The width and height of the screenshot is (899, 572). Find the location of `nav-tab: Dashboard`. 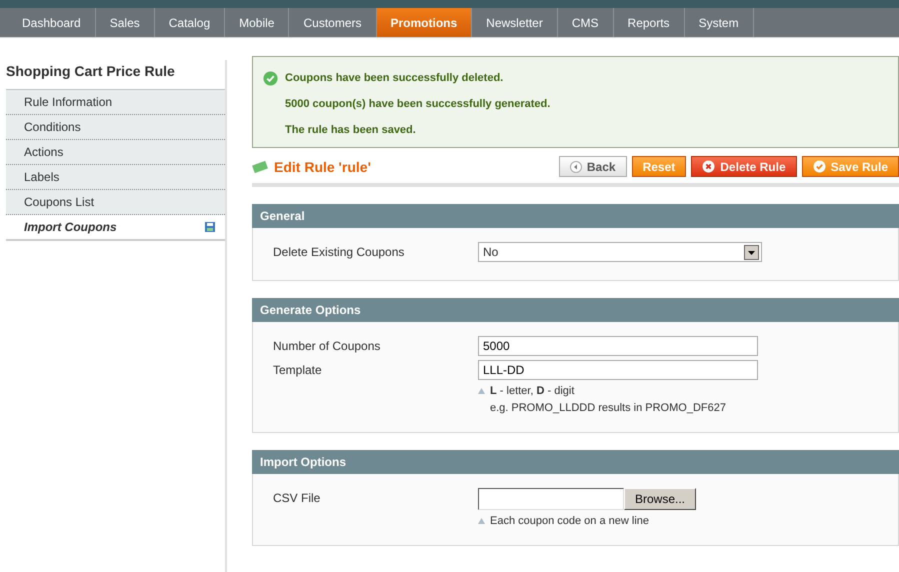

nav-tab: Dashboard is located at coordinates (52, 22).